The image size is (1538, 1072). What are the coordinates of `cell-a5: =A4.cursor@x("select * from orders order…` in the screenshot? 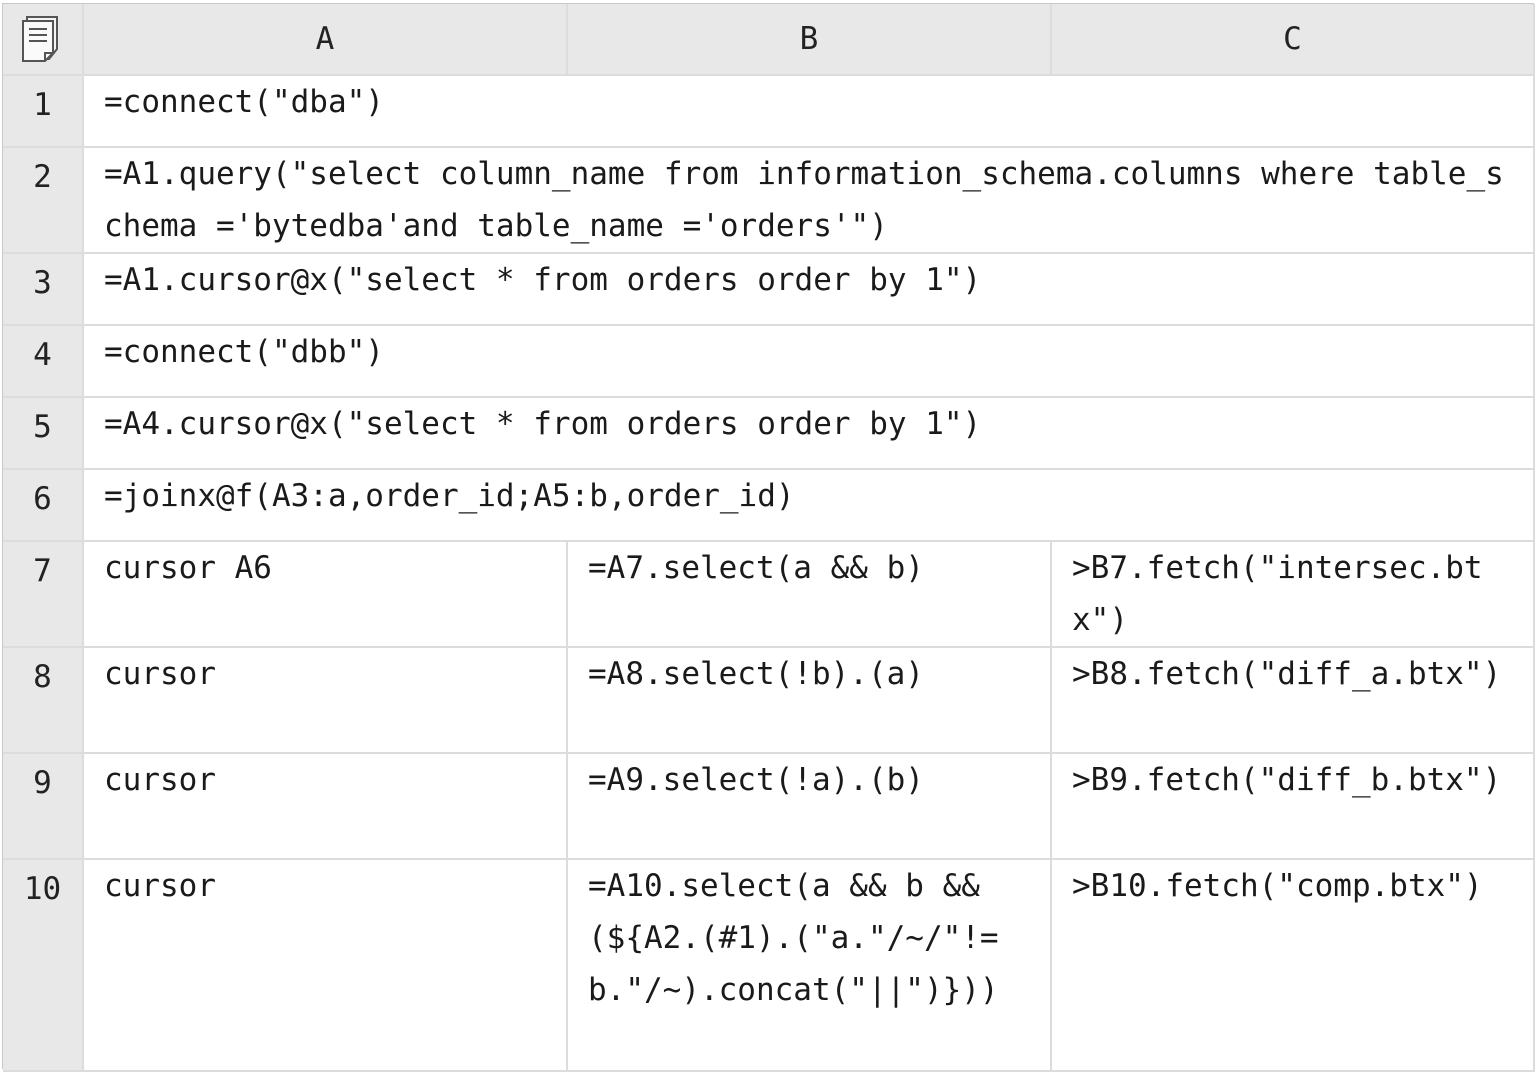 It's located at (809, 434).